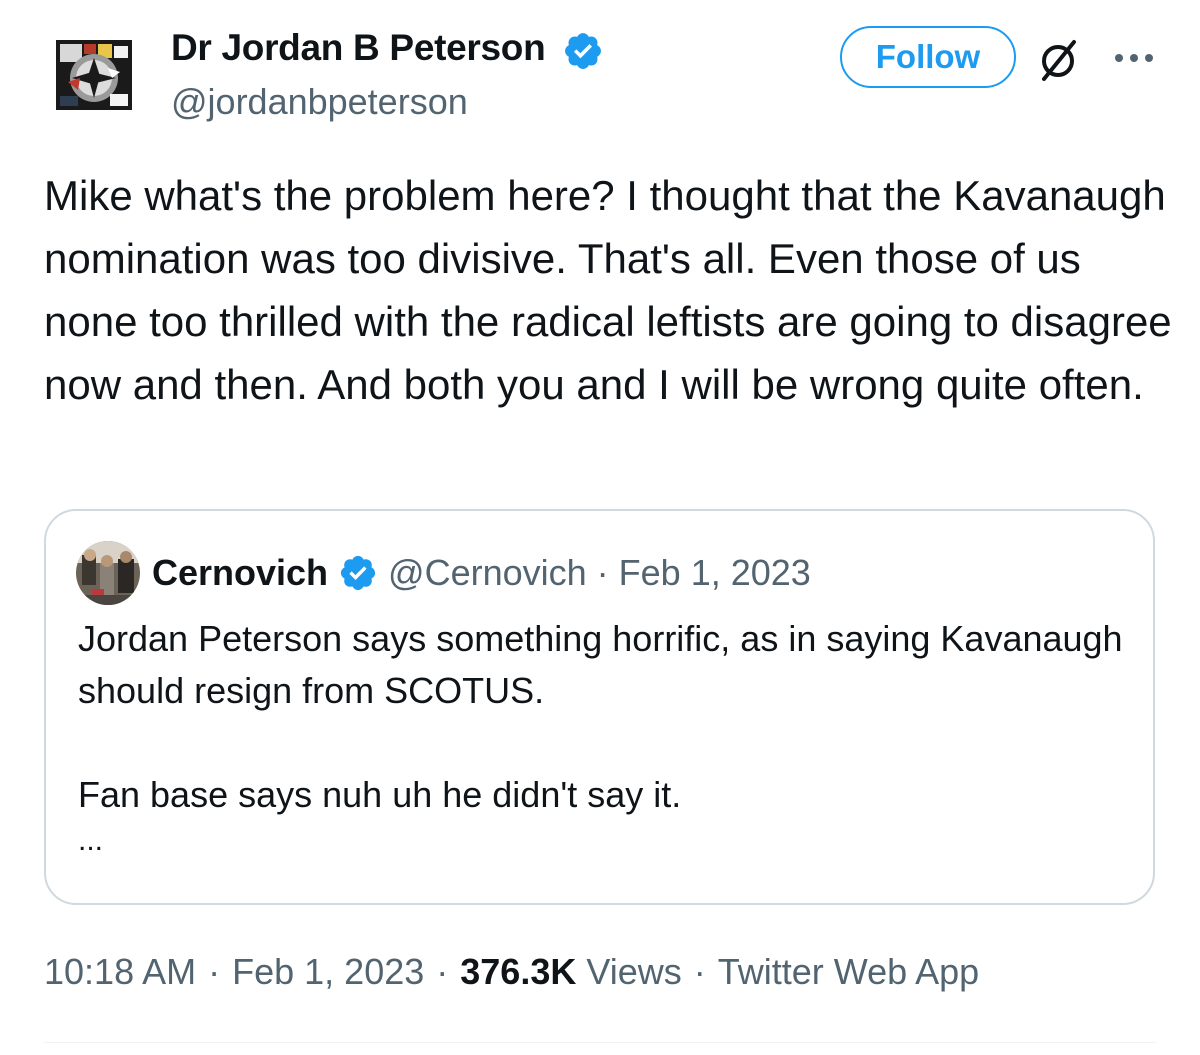  I want to click on more-dots-icon, so click(1134, 58).